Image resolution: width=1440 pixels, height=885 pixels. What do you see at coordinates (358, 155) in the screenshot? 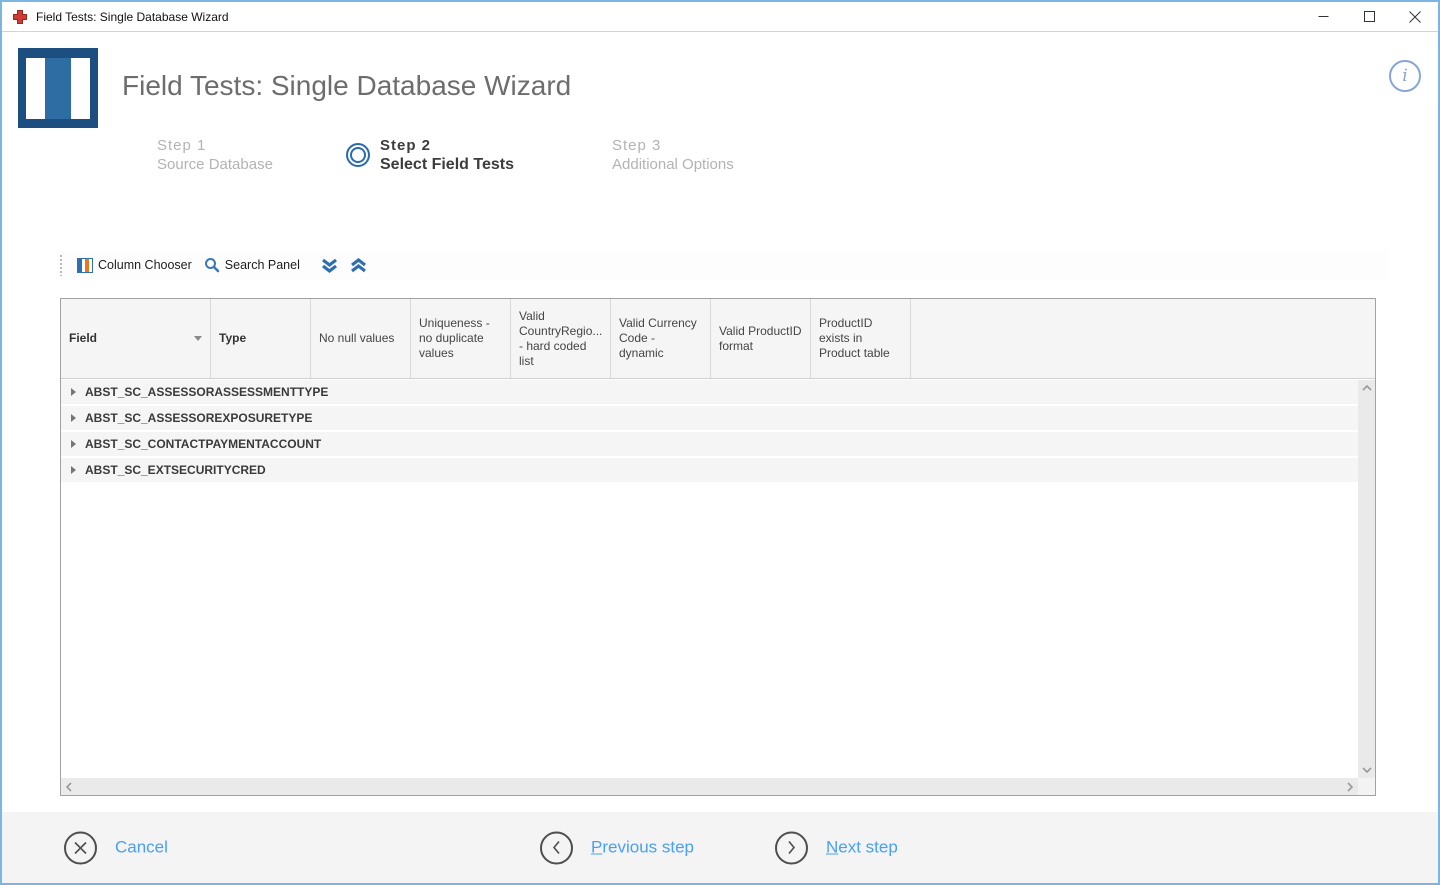
I see `active-step-circle-icon` at bounding box center [358, 155].